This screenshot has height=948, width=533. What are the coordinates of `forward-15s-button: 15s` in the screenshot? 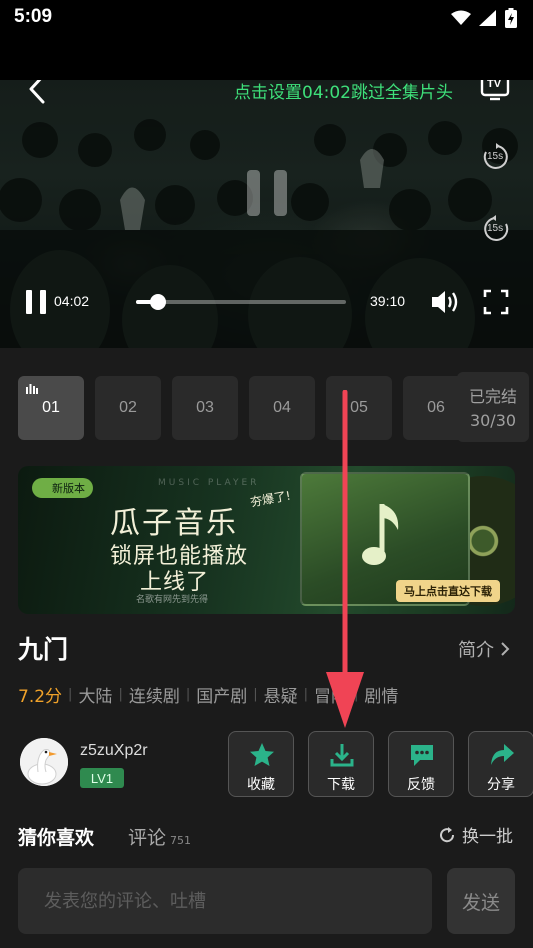 It's located at (496, 157).